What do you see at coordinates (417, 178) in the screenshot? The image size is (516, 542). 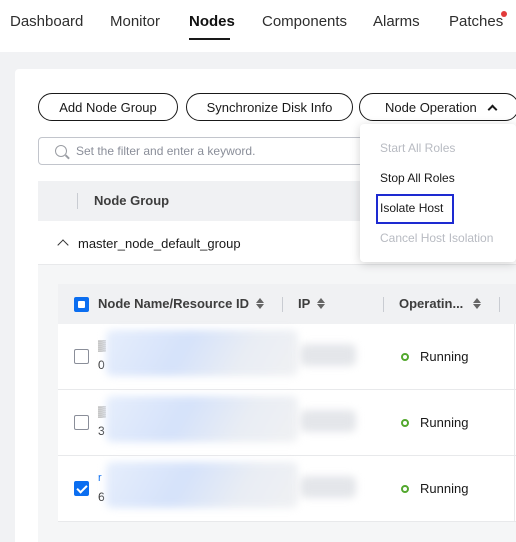 I see `menu-item-stop-all-roles: Stop All Roles` at bounding box center [417, 178].